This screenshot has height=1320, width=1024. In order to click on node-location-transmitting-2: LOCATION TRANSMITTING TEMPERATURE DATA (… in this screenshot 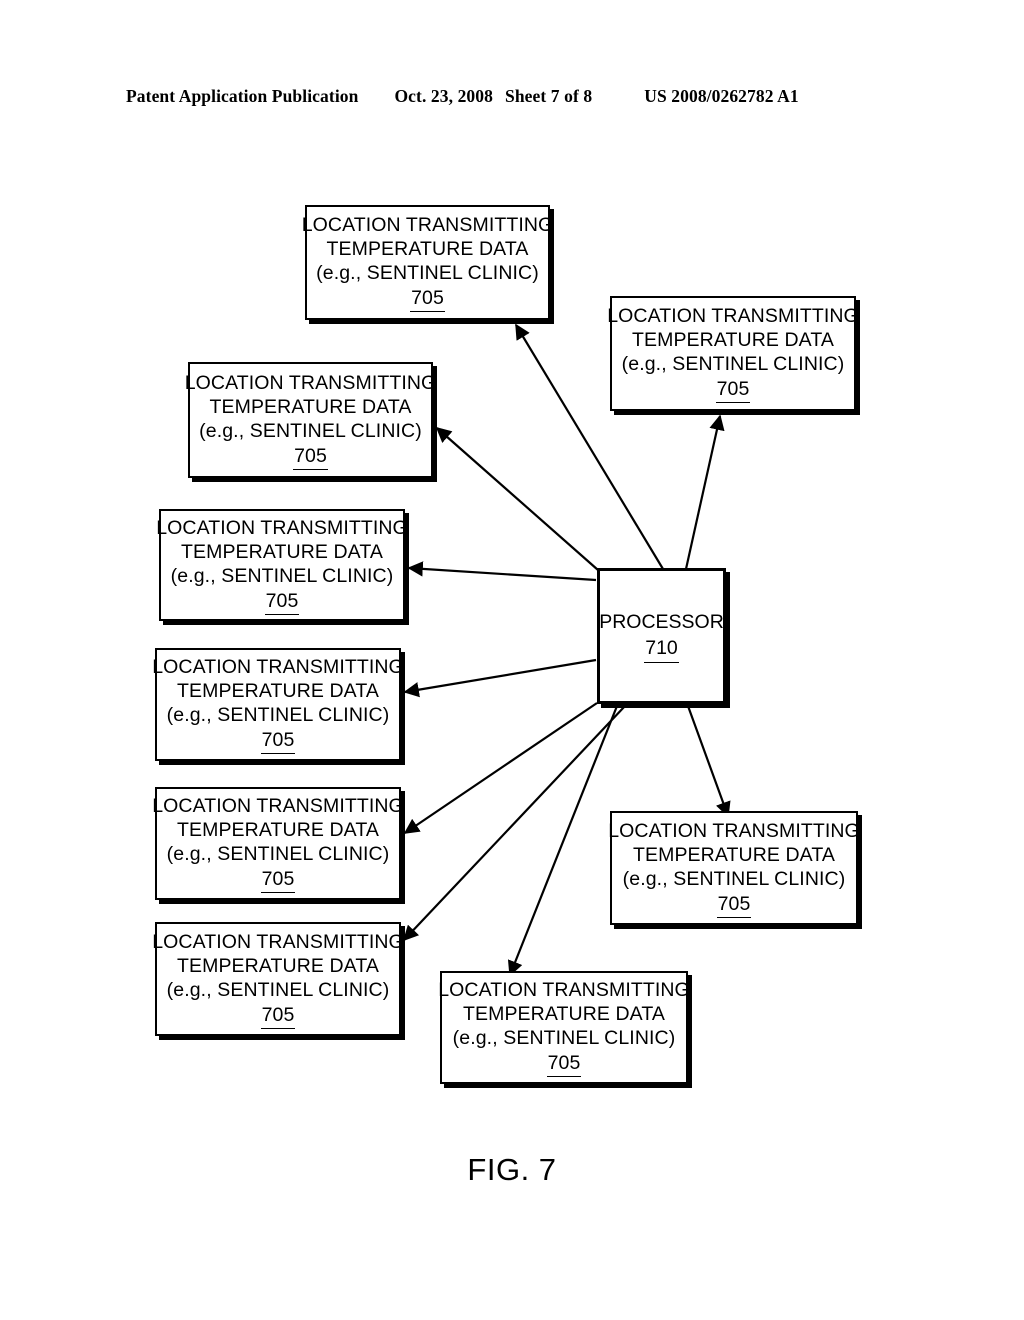, I will do `click(310, 420)`.